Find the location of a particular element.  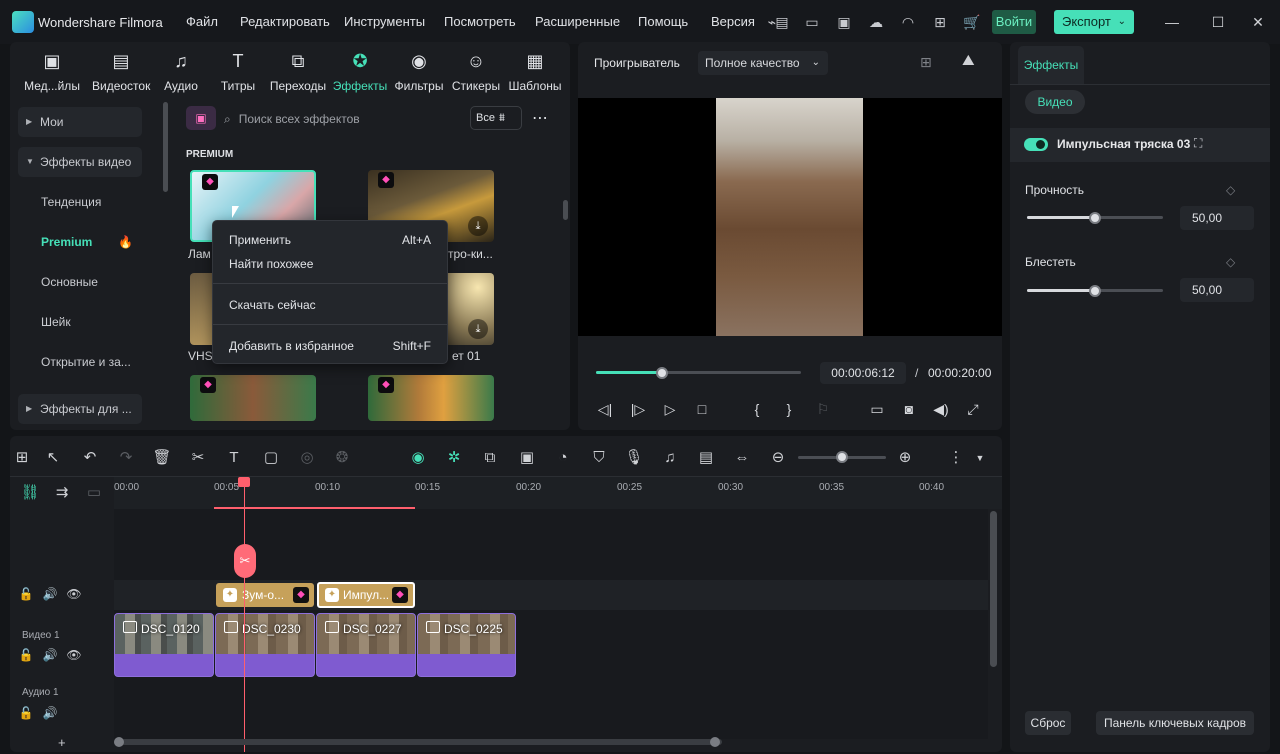

add-track-button: + is located at coordinates (62, 742).